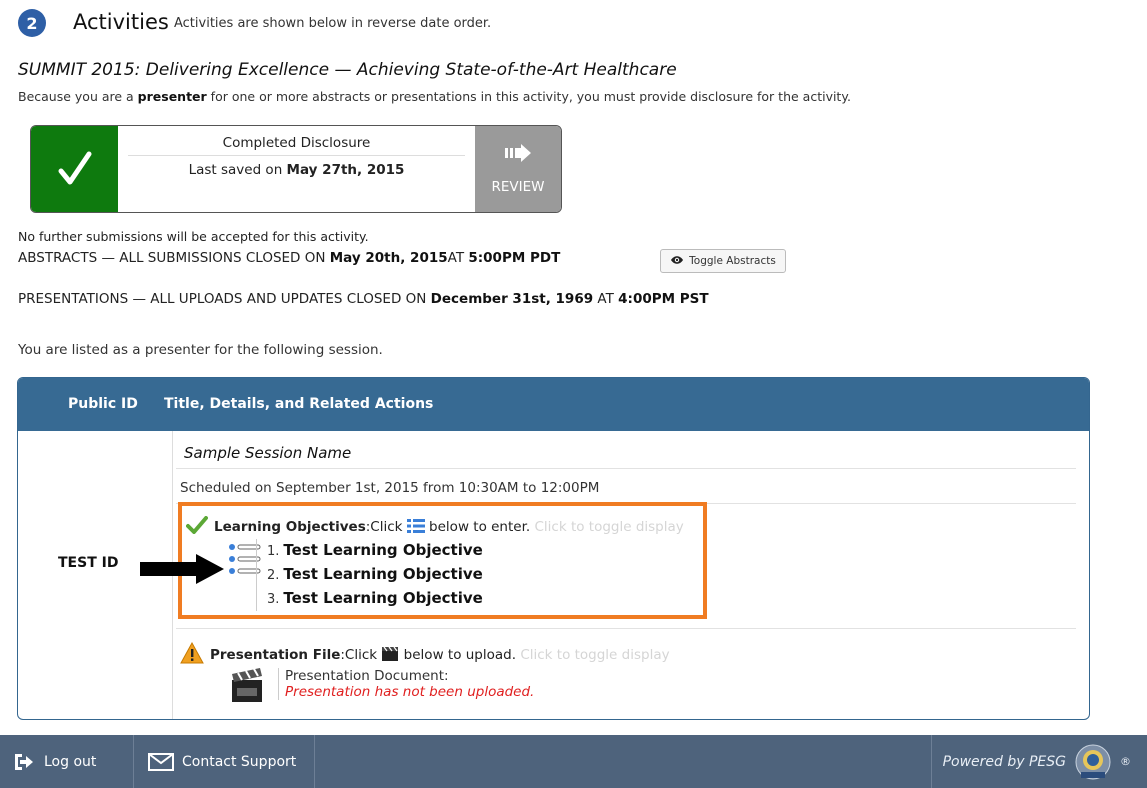  I want to click on section-title: Activities, so click(121, 22).